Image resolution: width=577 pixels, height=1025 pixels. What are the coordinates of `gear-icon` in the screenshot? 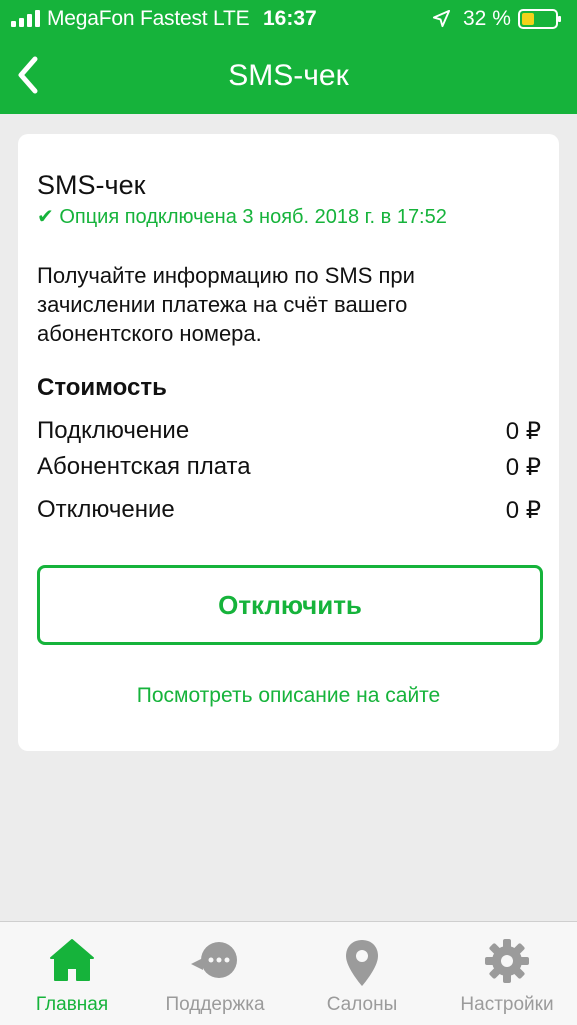 It's located at (507, 961).